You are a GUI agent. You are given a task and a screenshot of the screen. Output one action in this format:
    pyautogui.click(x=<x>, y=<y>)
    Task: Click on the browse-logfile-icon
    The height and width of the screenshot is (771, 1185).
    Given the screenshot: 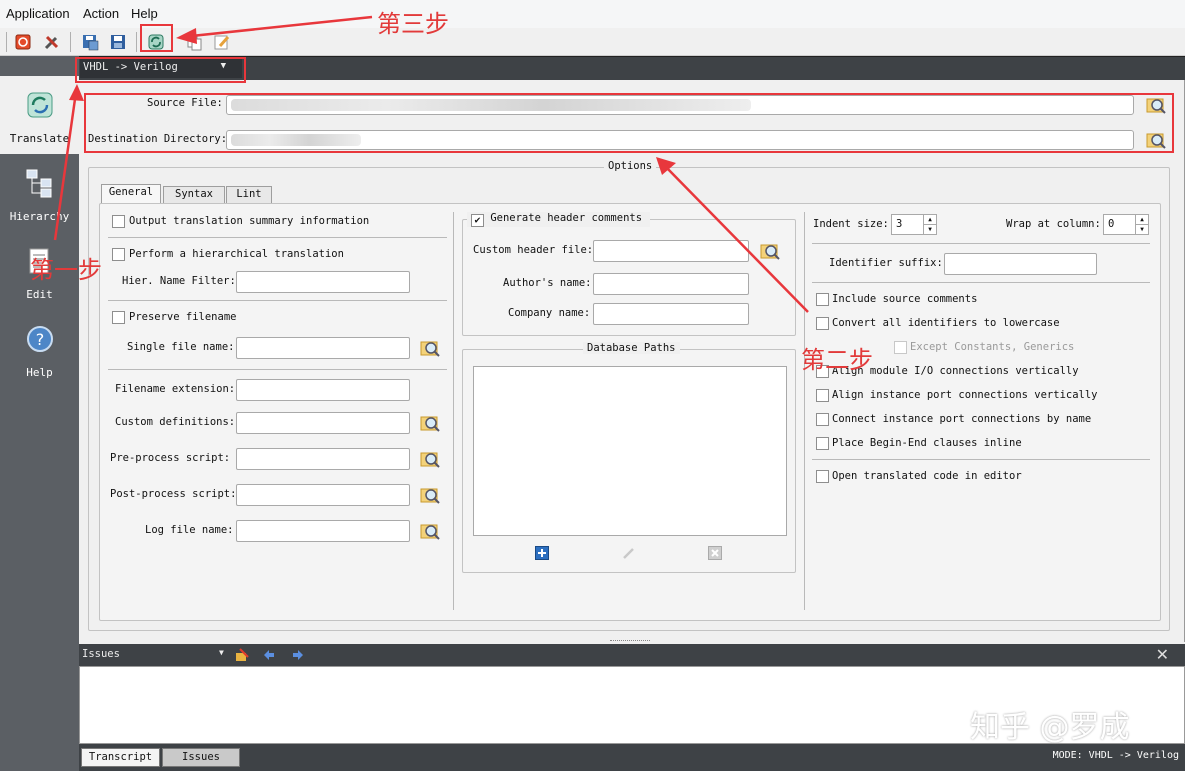 What is the action you would take?
    pyautogui.click(x=430, y=531)
    